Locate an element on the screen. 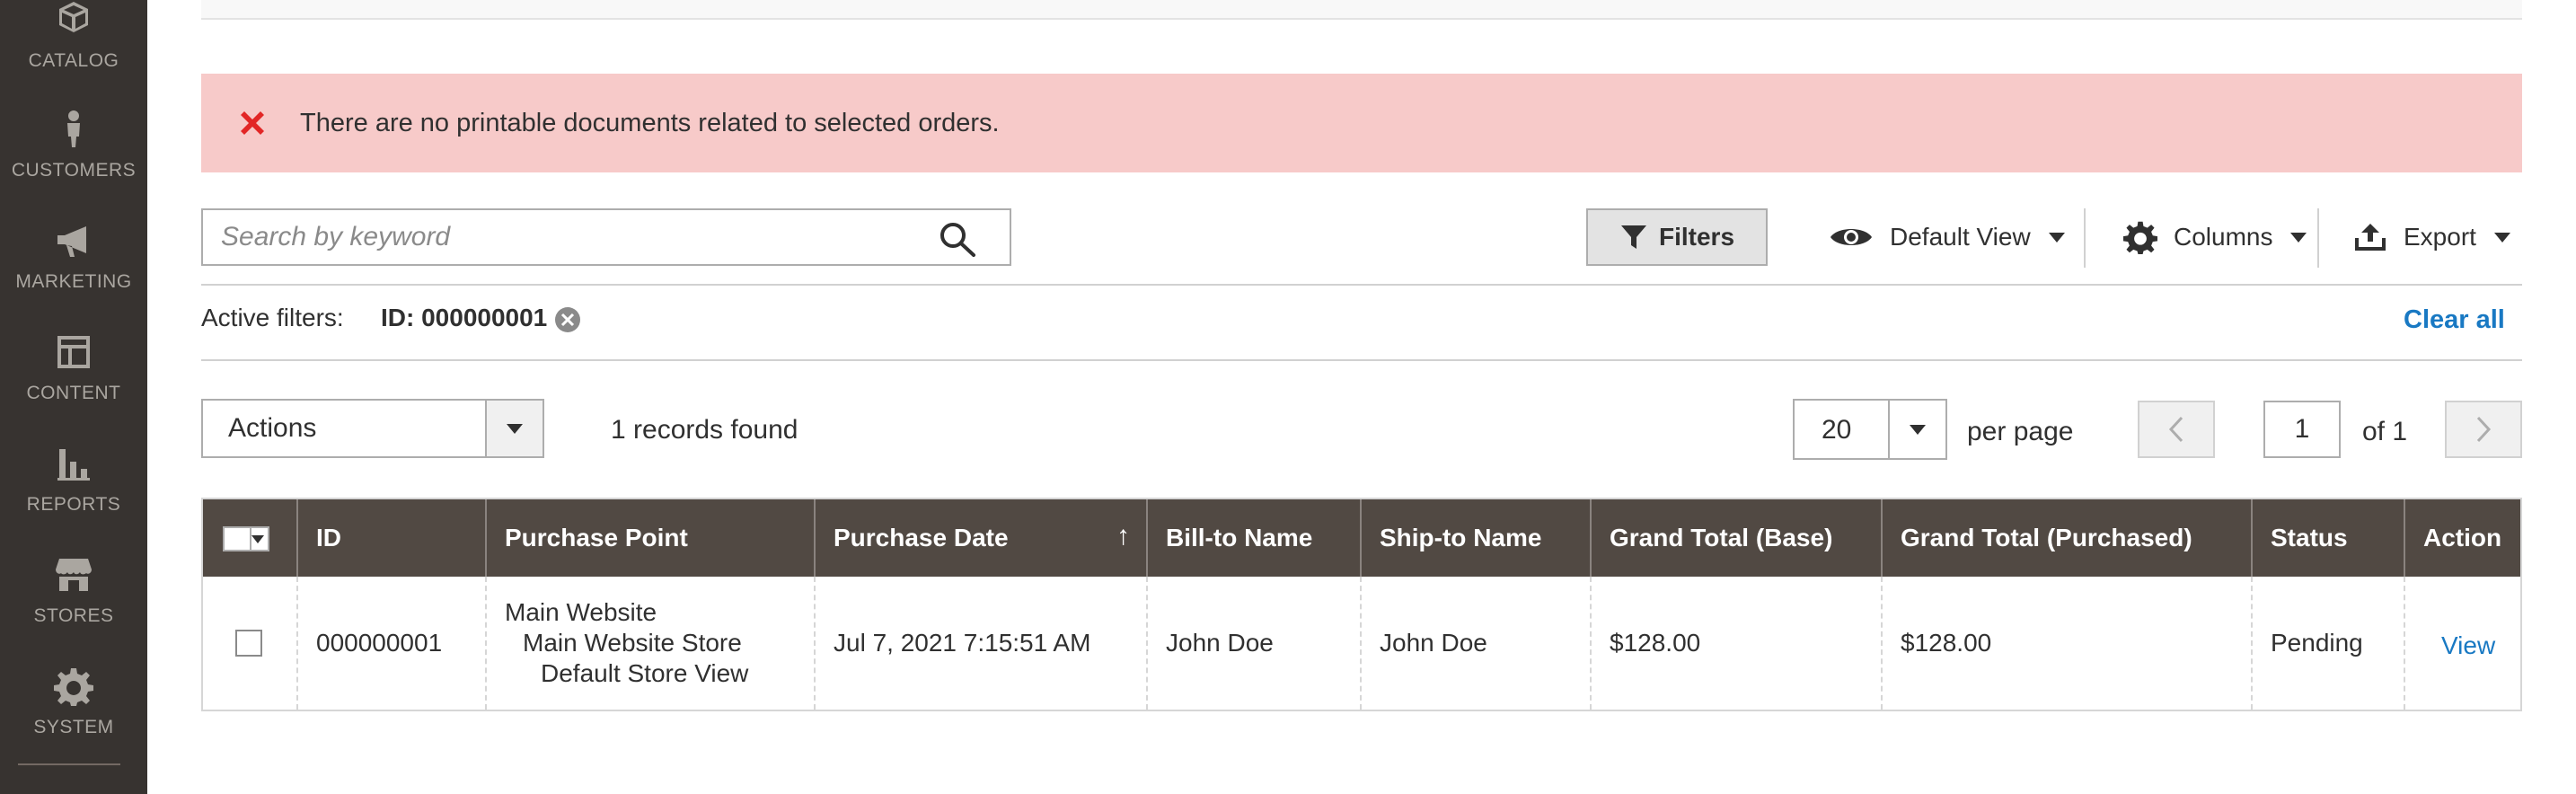 The width and height of the screenshot is (2576, 794). column-header-action: Action is located at coordinates (2462, 538).